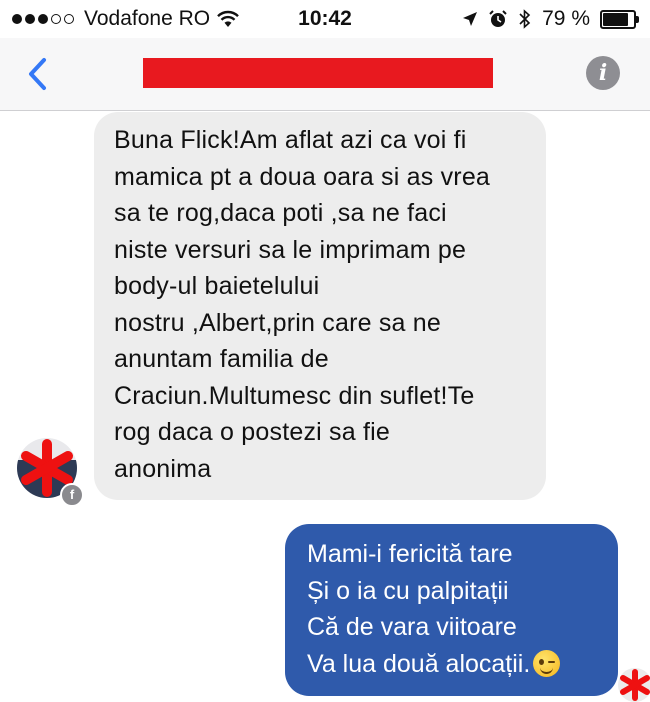 This screenshot has width=650, height=702. What do you see at coordinates (277, 322) in the screenshot?
I see `message-line: nostru ,Albert,prin care sa ne` at bounding box center [277, 322].